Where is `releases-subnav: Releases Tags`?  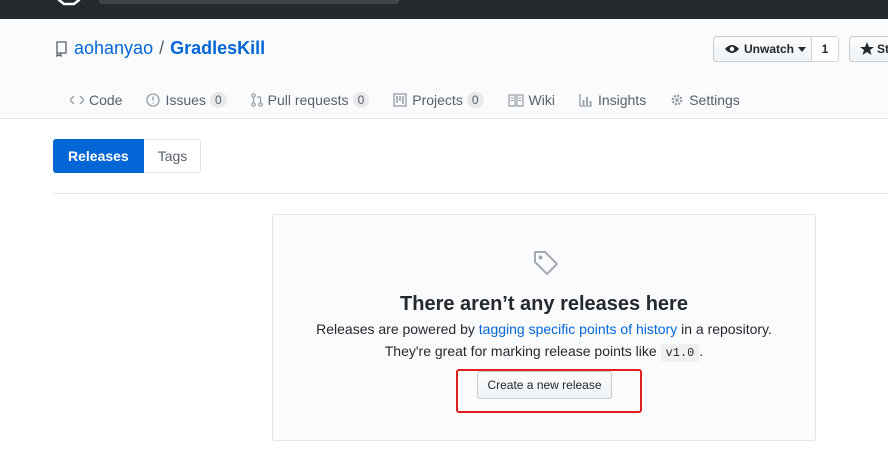 releases-subnav: Releases Tags is located at coordinates (127, 156).